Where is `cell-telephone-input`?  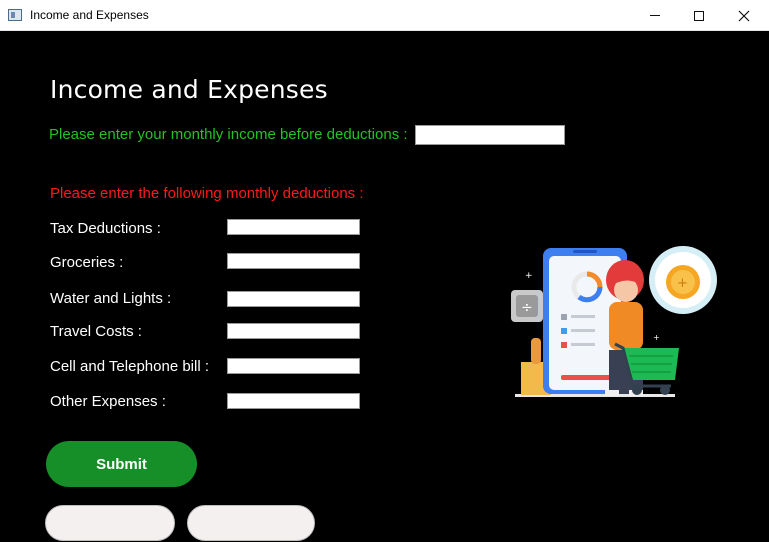 cell-telephone-input is located at coordinates (293, 366).